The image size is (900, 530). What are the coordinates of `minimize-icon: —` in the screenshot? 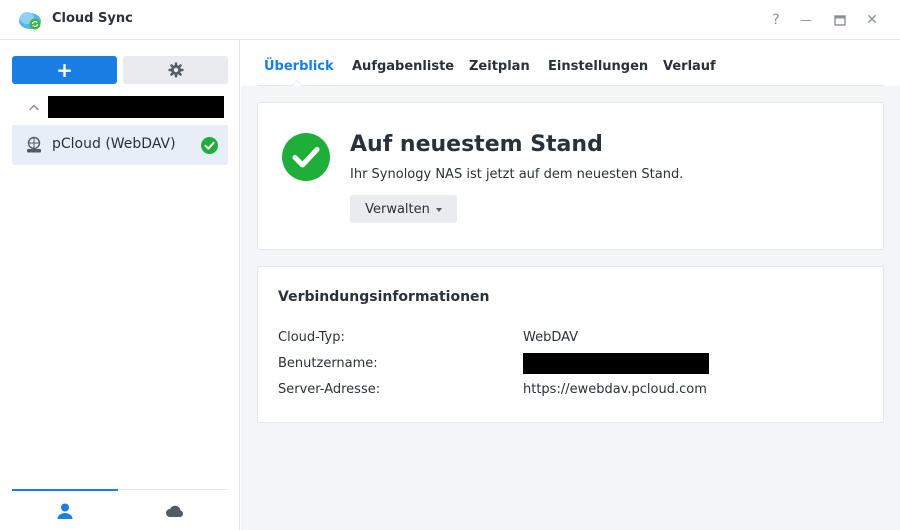 It's located at (806, 20).